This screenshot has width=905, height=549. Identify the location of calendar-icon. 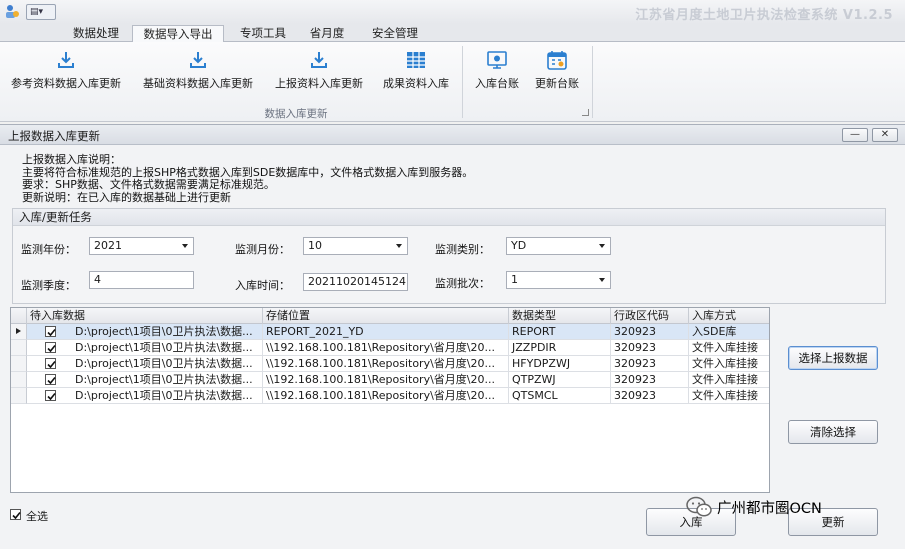
(557, 60).